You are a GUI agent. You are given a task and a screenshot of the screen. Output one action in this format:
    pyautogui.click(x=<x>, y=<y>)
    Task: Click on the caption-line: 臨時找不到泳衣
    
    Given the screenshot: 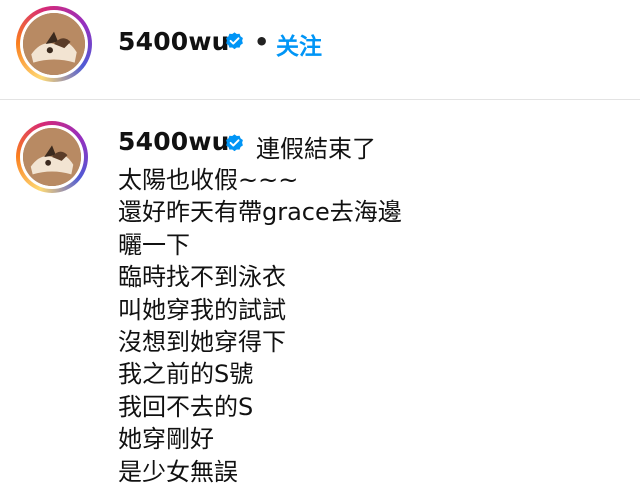 What is the action you would take?
    pyautogui.click(x=202, y=277)
    